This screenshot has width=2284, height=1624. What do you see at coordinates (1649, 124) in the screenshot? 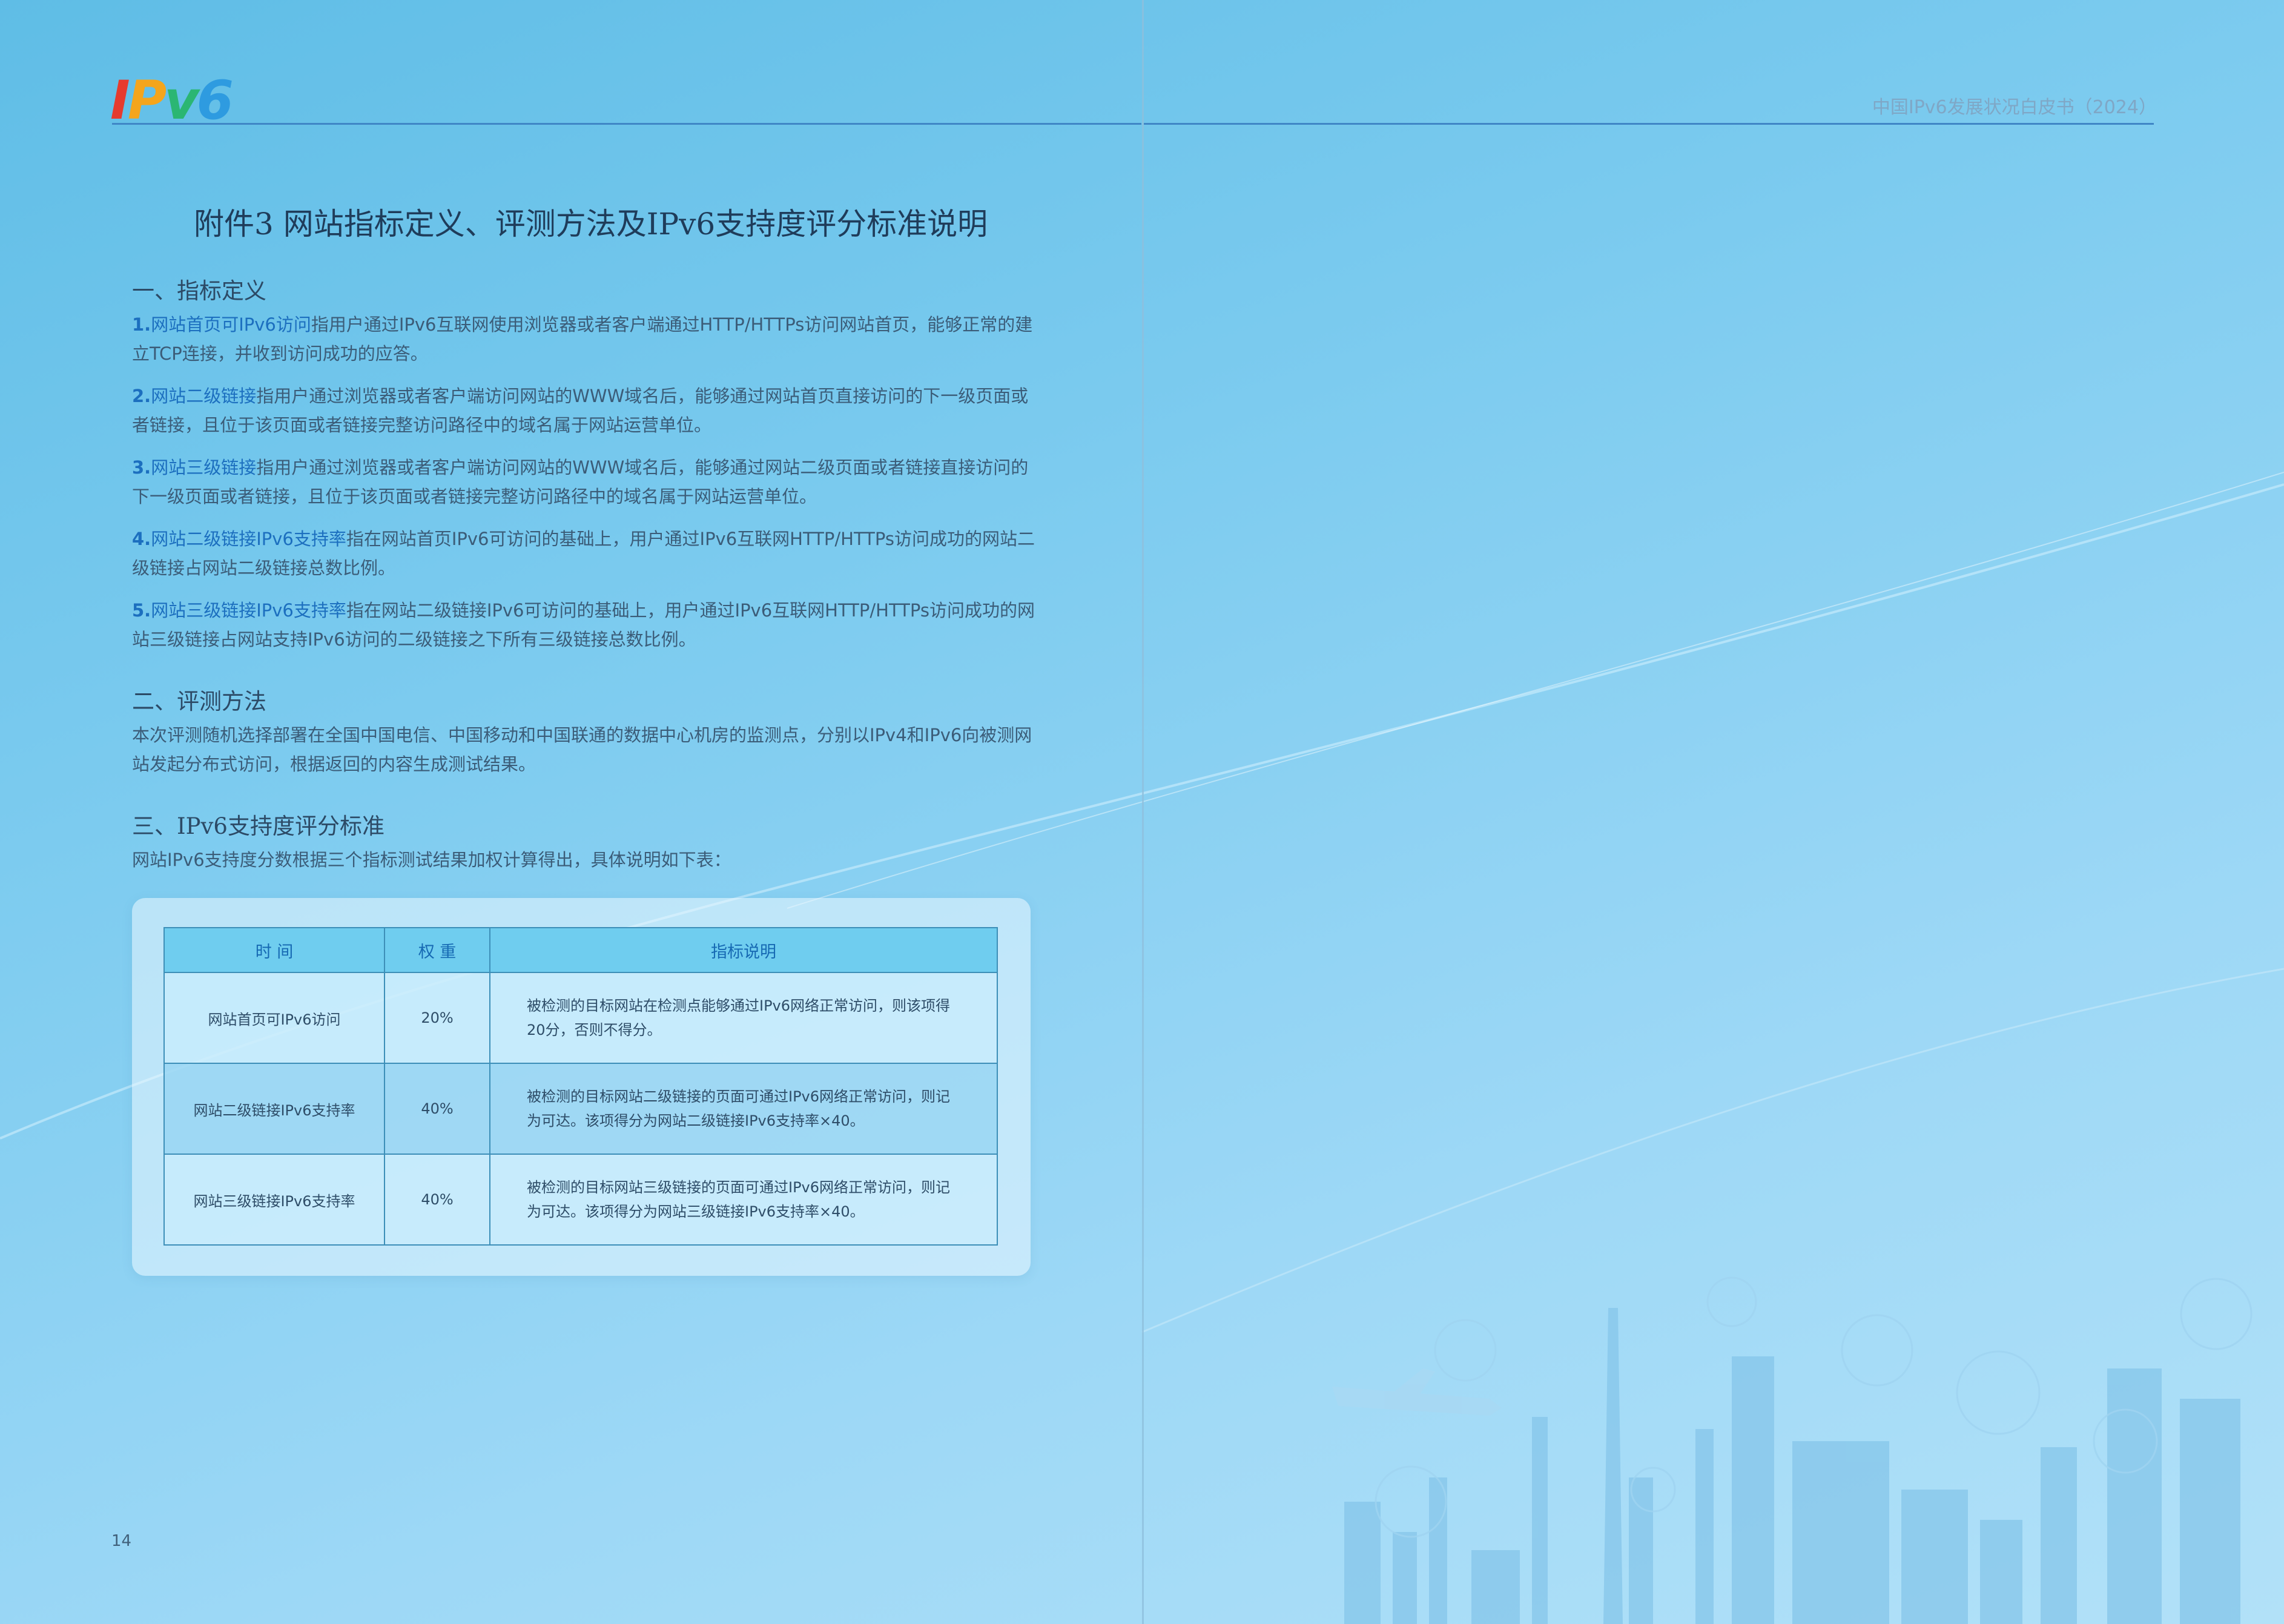
I see `header-rule-right` at bounding box center [1649, 124].